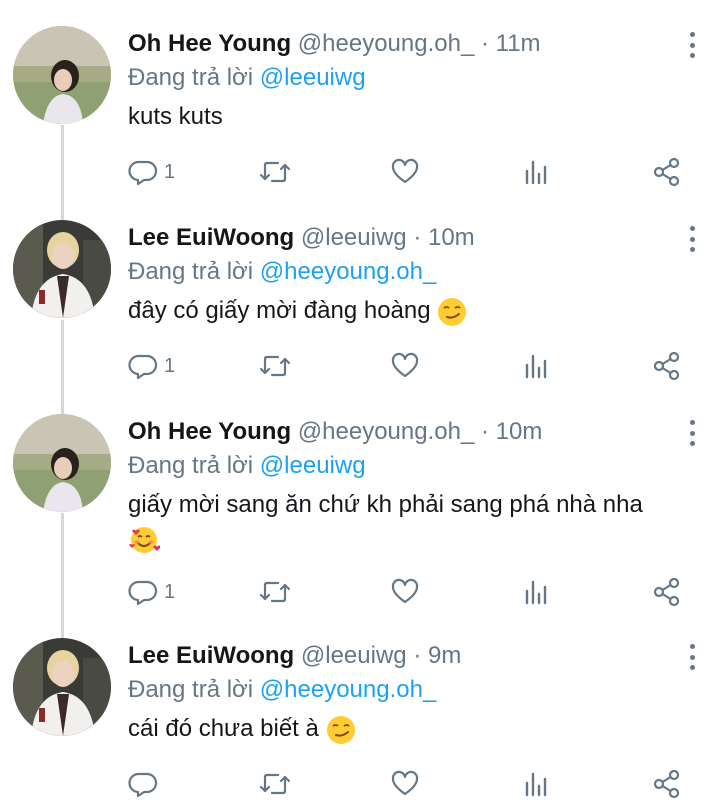 The height and width of the screenshot is (808, 720). I want to click on tweet-text-content: kuts kuts, so click(175, 116).